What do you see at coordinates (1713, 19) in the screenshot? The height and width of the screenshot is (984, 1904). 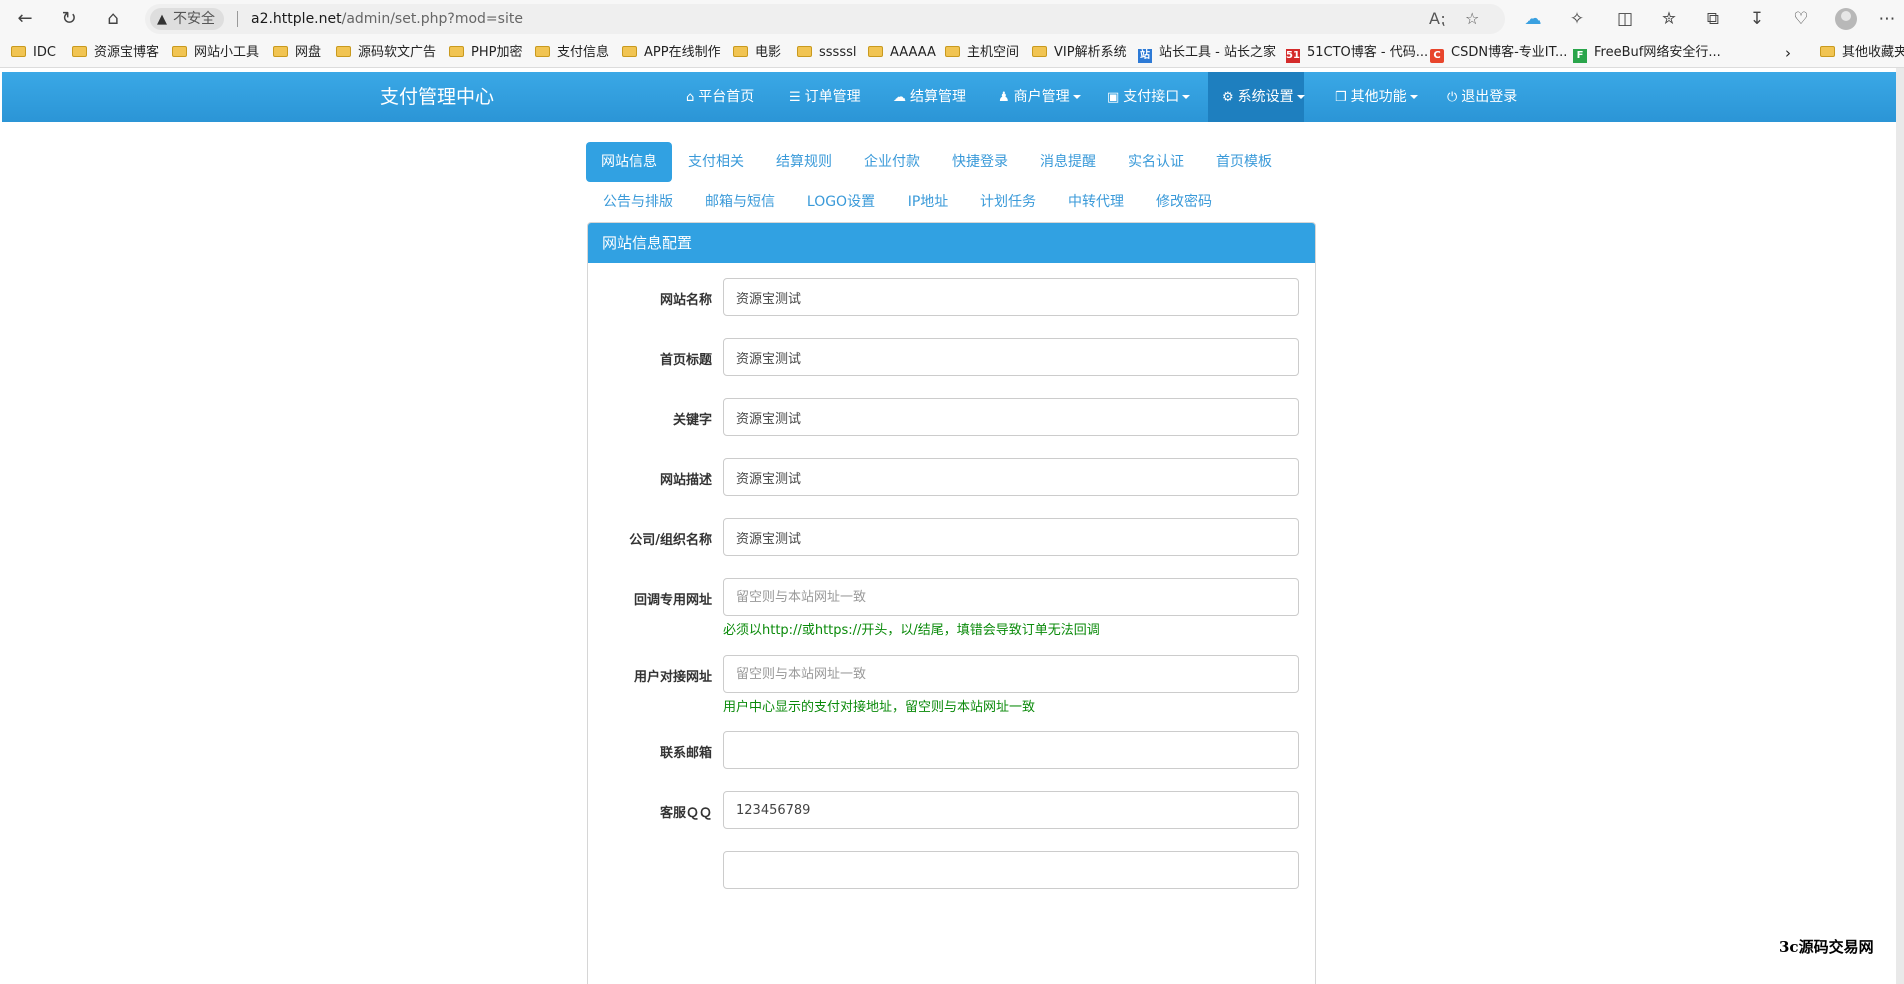 I see `collections-icon: ⧉` at bounding box center [1713, 19].